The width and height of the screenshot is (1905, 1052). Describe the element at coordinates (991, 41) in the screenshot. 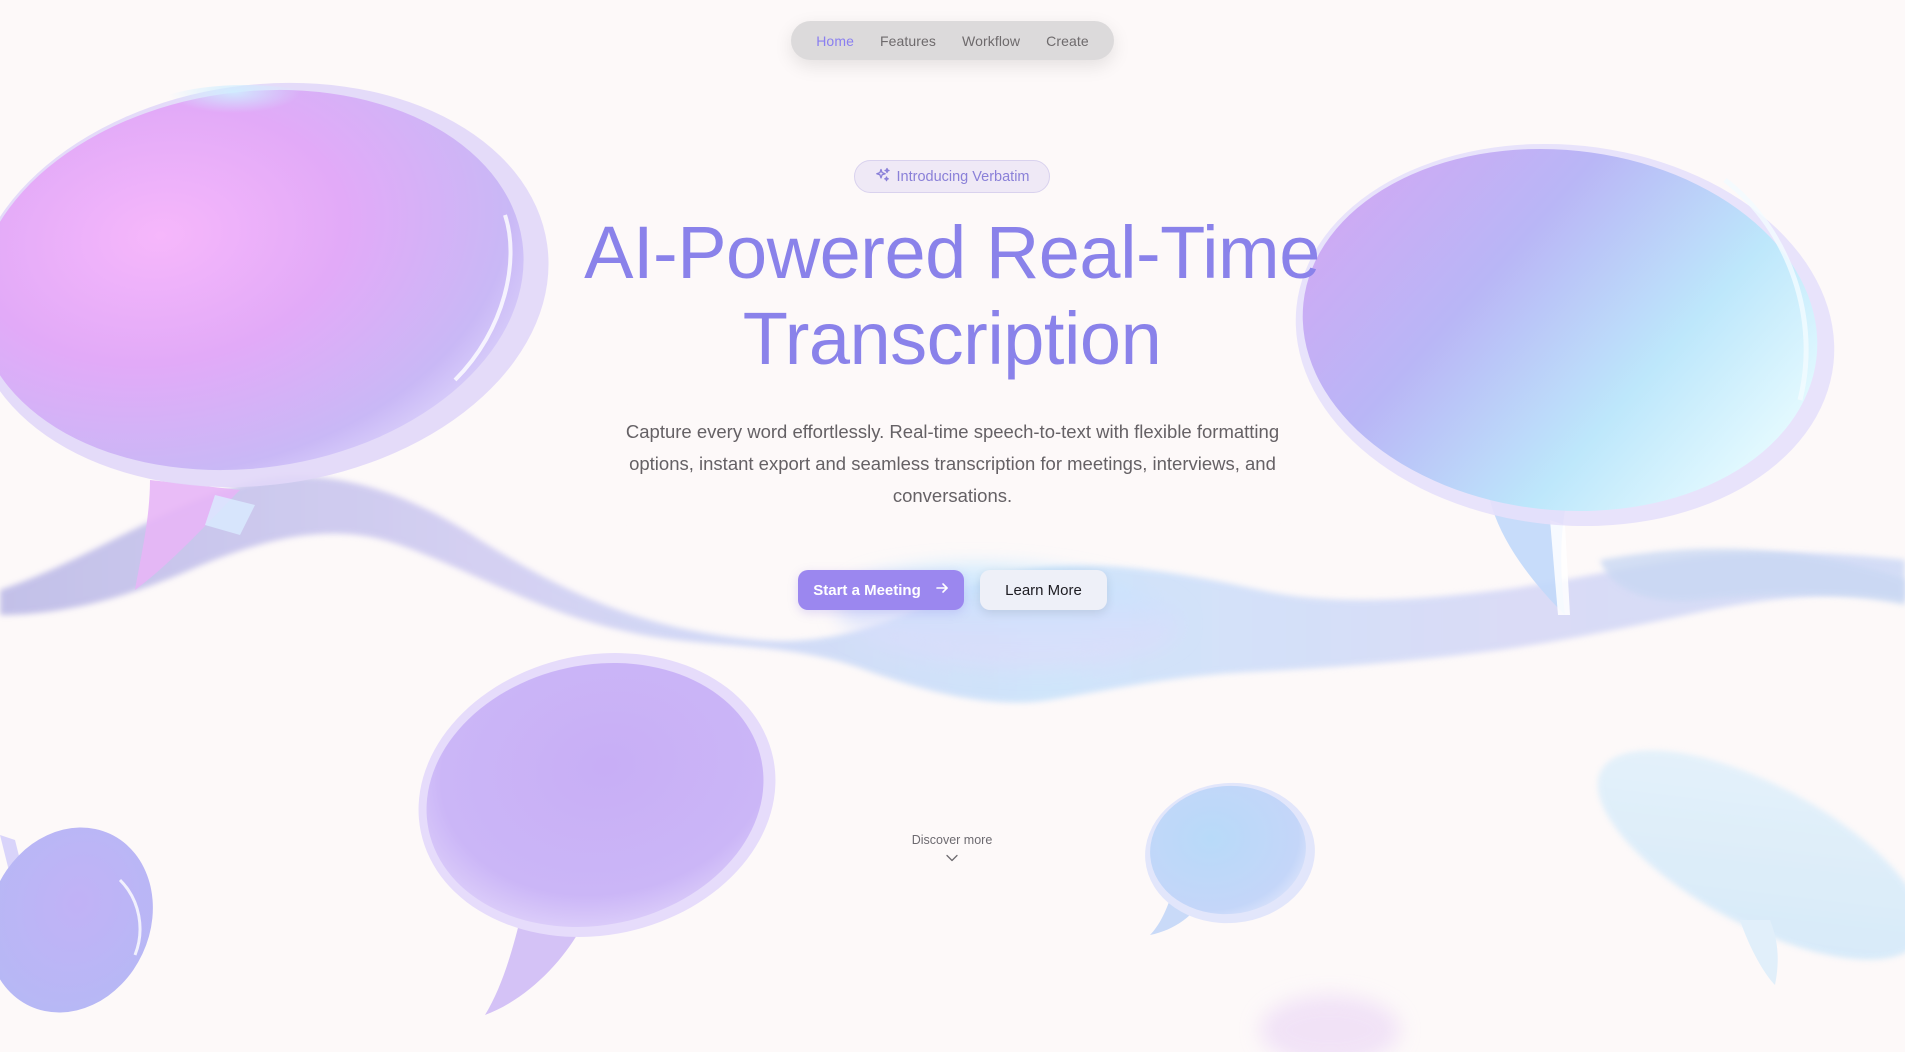

I see `nav-item-workflow: Workflow` at that location.